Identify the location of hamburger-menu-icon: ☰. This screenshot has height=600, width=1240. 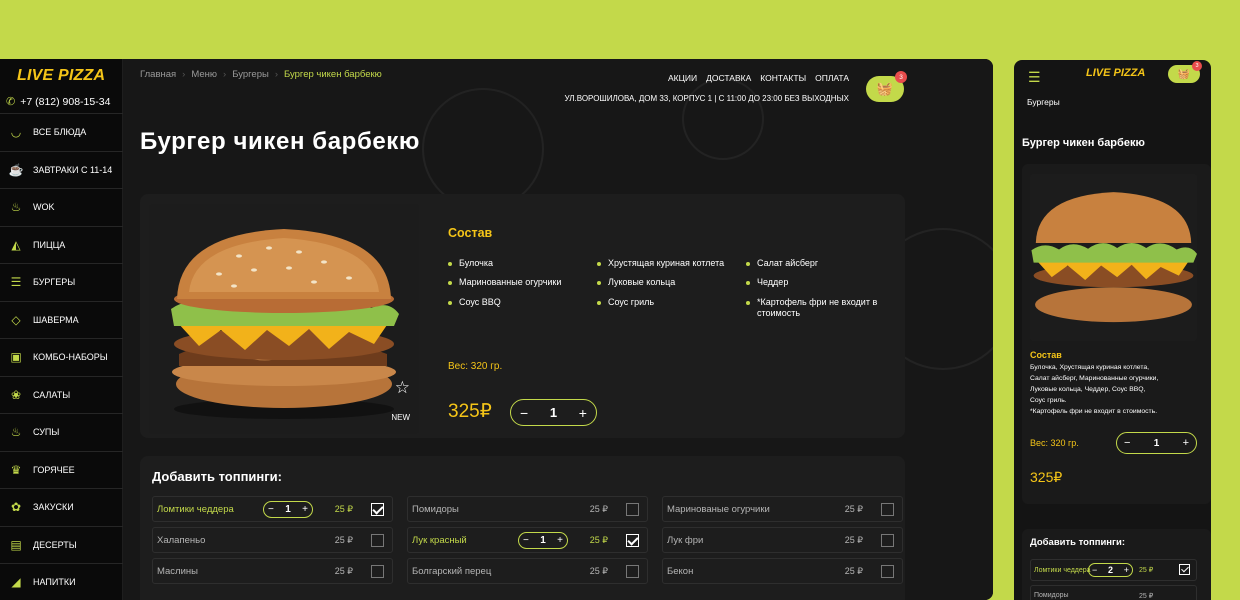
(1034, 77).